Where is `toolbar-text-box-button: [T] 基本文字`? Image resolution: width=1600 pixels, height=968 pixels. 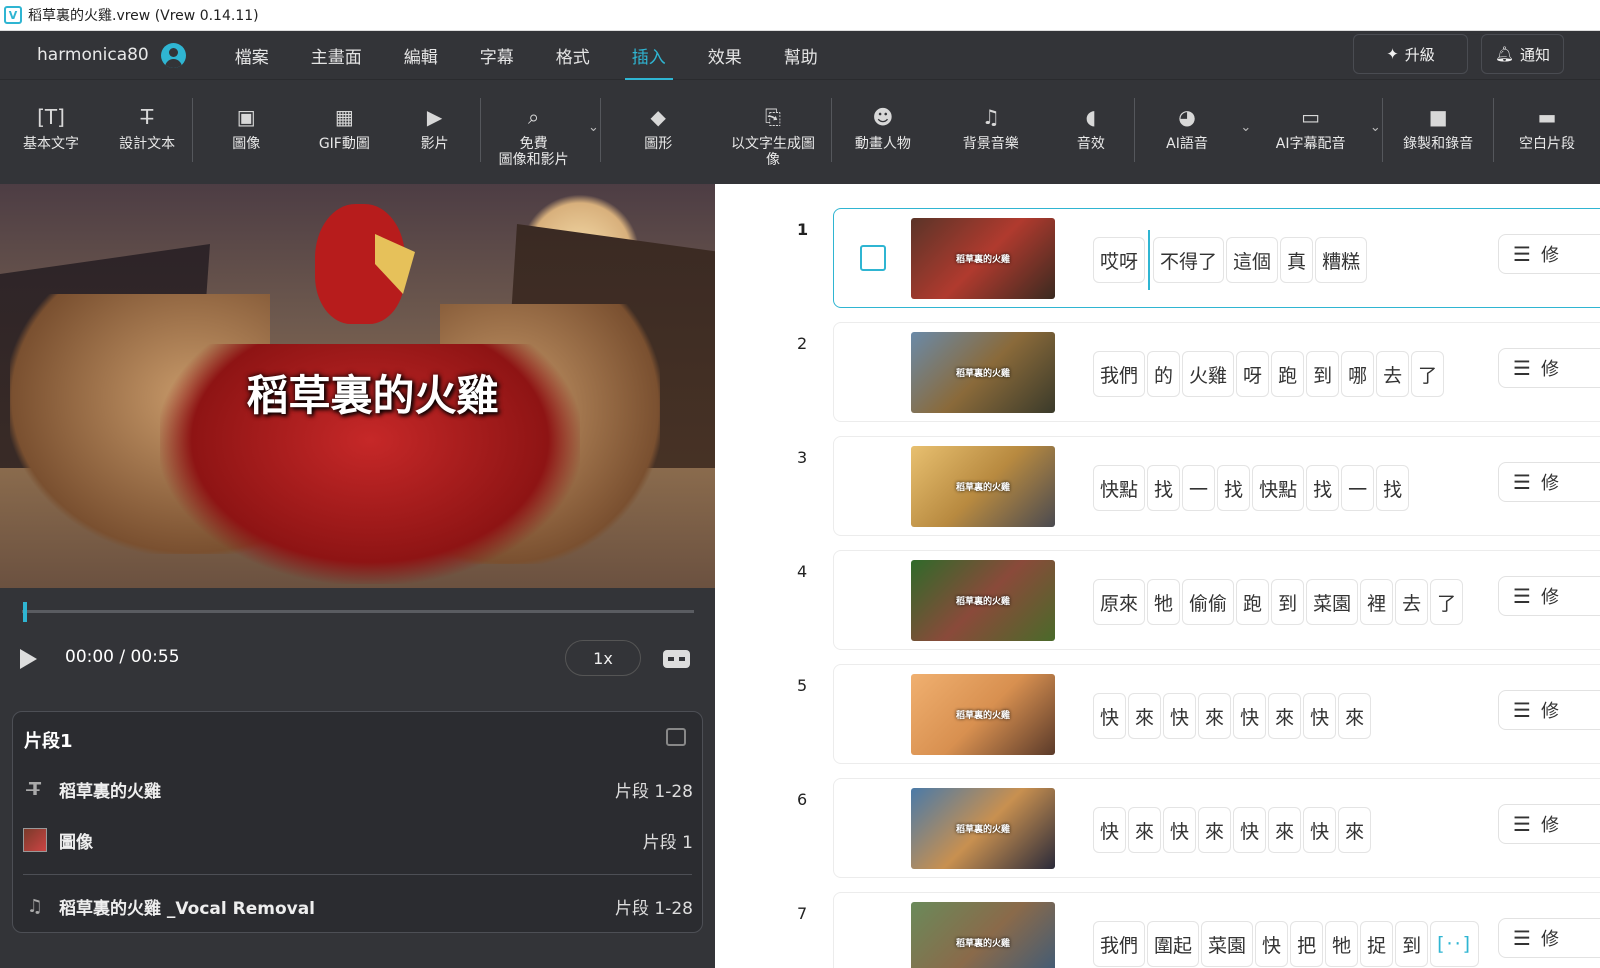
toolbar-text-box-button: [T] 基本文字 is located at coordinates (51, 116).